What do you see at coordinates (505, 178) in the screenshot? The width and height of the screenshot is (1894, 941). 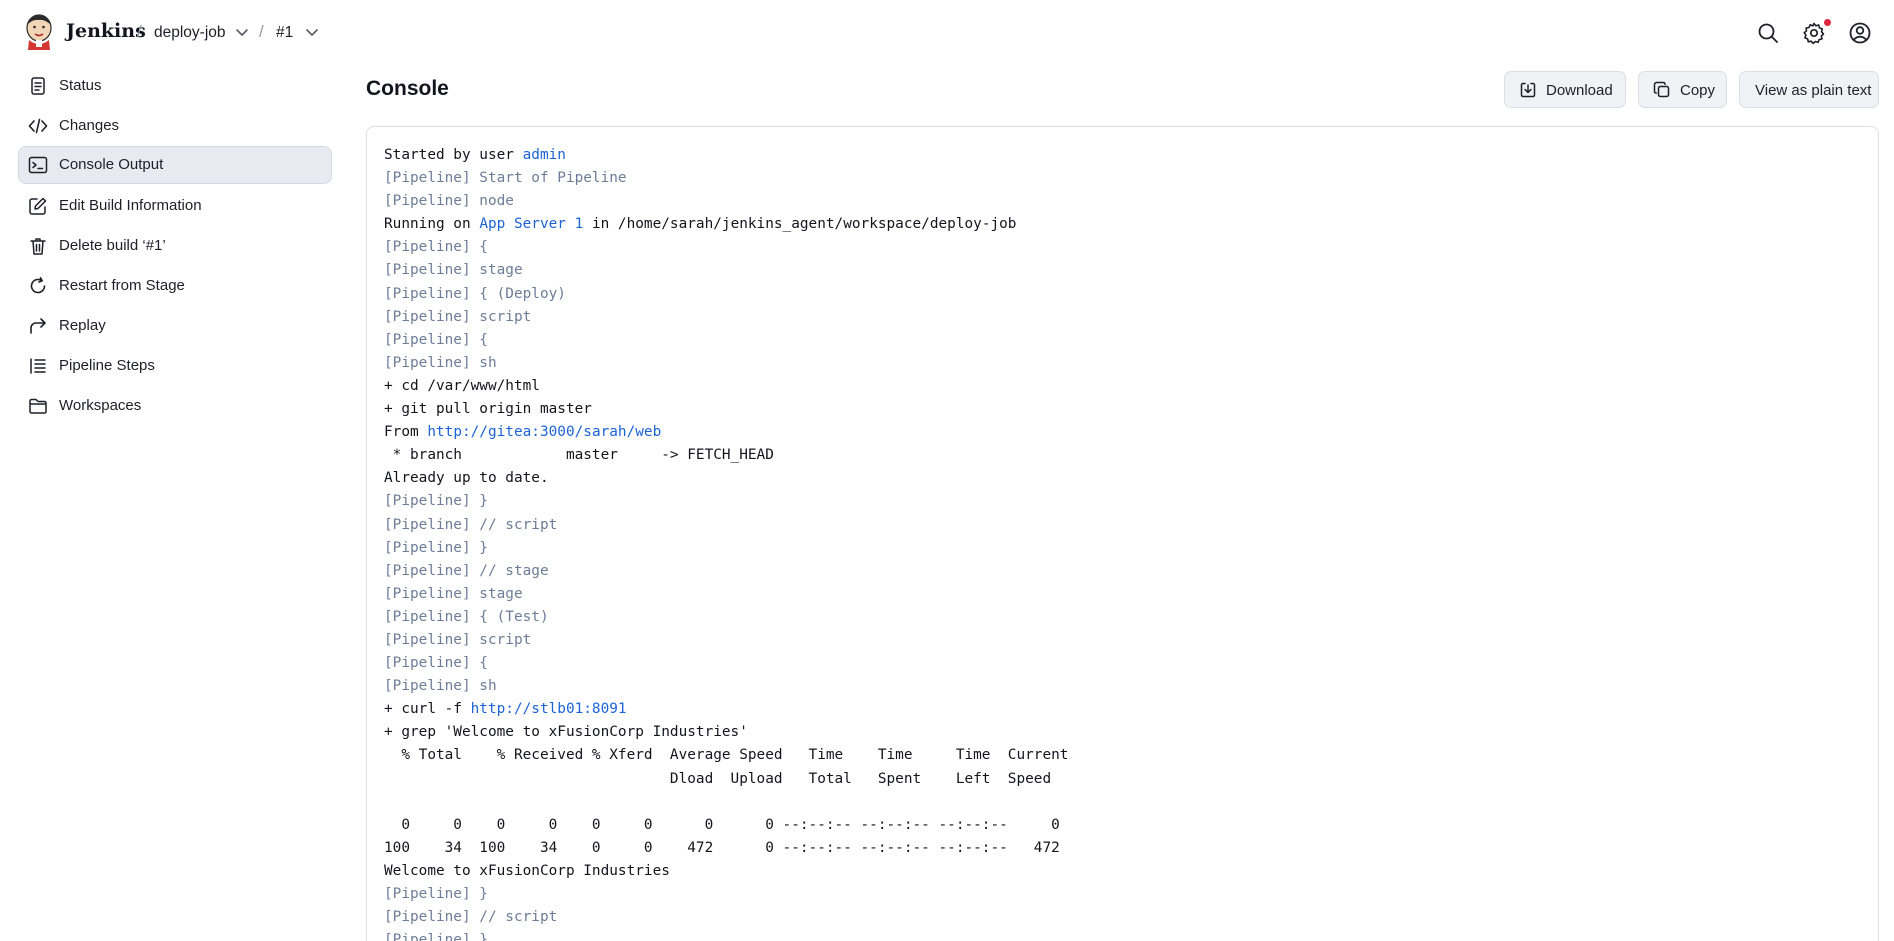 I see `console-text: [Pipeline] Start of Pipeline` at bounding box center [505, 178].